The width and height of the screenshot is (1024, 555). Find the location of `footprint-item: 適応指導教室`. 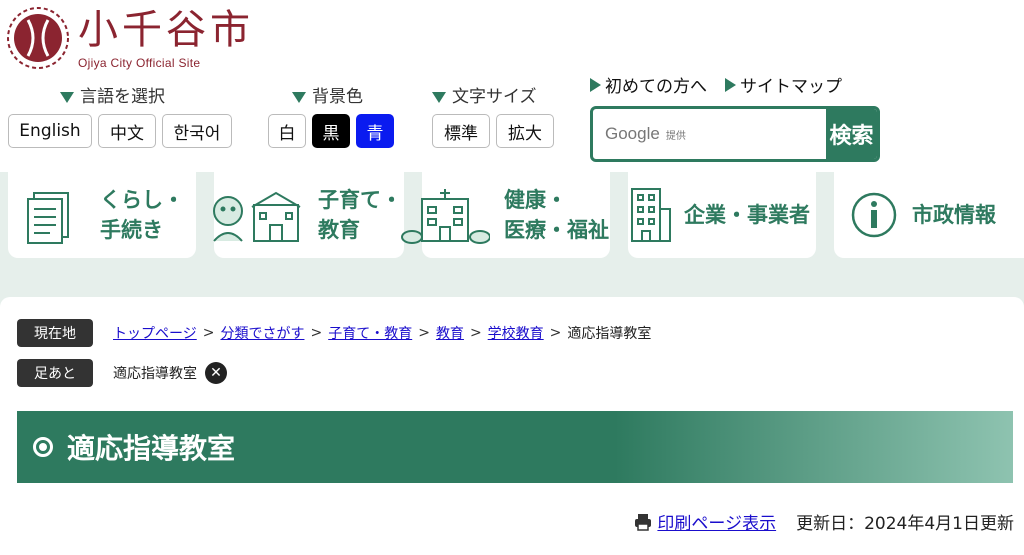

footprint-item: 適応指導教室 is located at coordinates (155, 373).